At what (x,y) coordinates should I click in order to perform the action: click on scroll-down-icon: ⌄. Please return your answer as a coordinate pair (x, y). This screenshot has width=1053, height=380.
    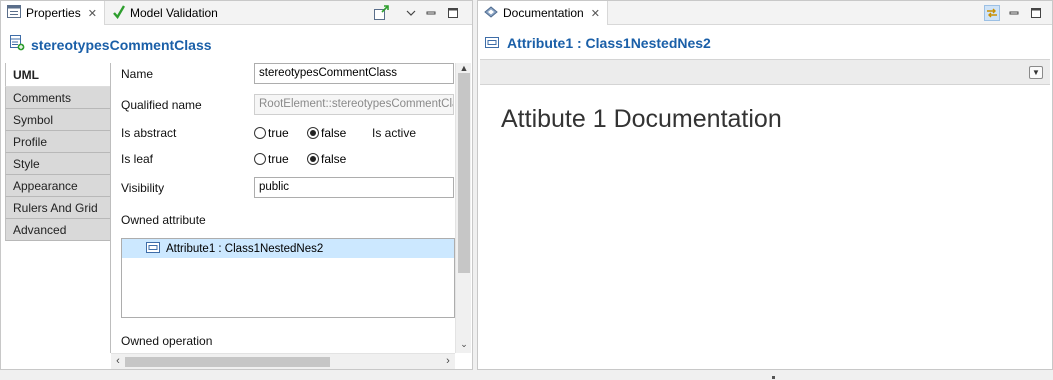
    Looking at the image, I should click on (464, 344).